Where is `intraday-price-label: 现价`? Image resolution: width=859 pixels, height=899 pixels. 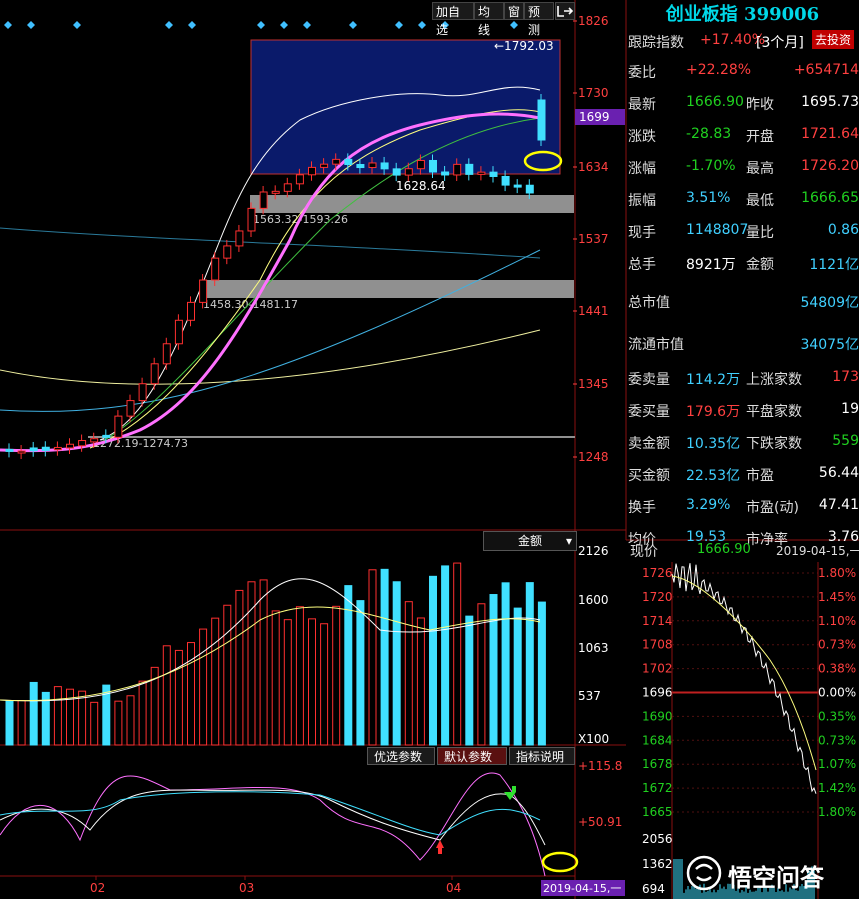
intraday-price-label: 现价 is located at coordinates (644, 551).